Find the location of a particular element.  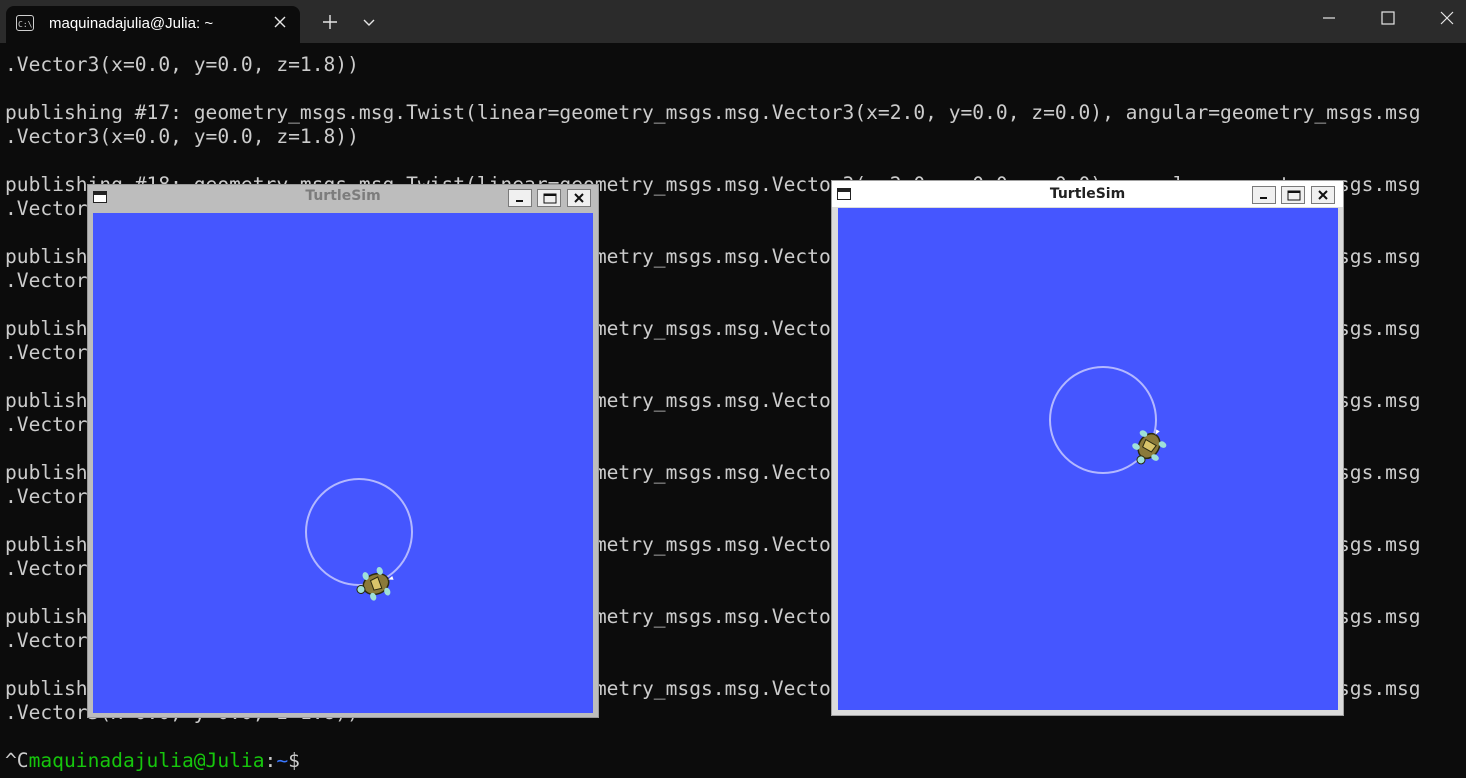

prompt-symbol: $ is located at coordinates (294, 760).